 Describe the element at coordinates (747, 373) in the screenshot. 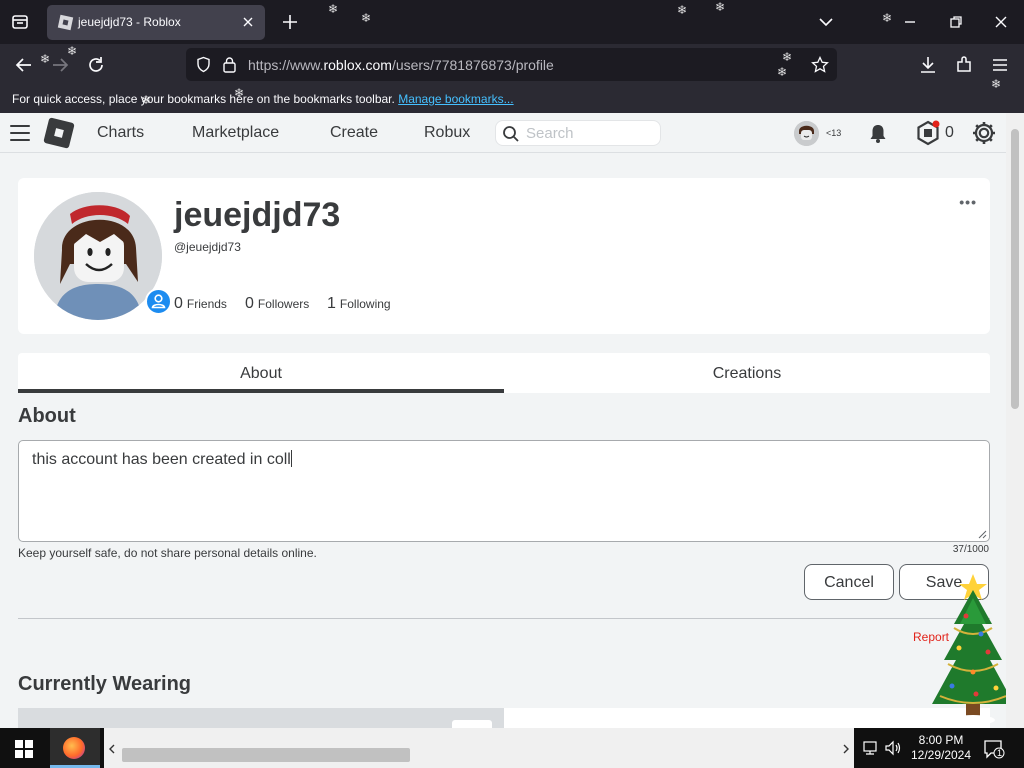

I see `tab-creations: Creations` at that location.